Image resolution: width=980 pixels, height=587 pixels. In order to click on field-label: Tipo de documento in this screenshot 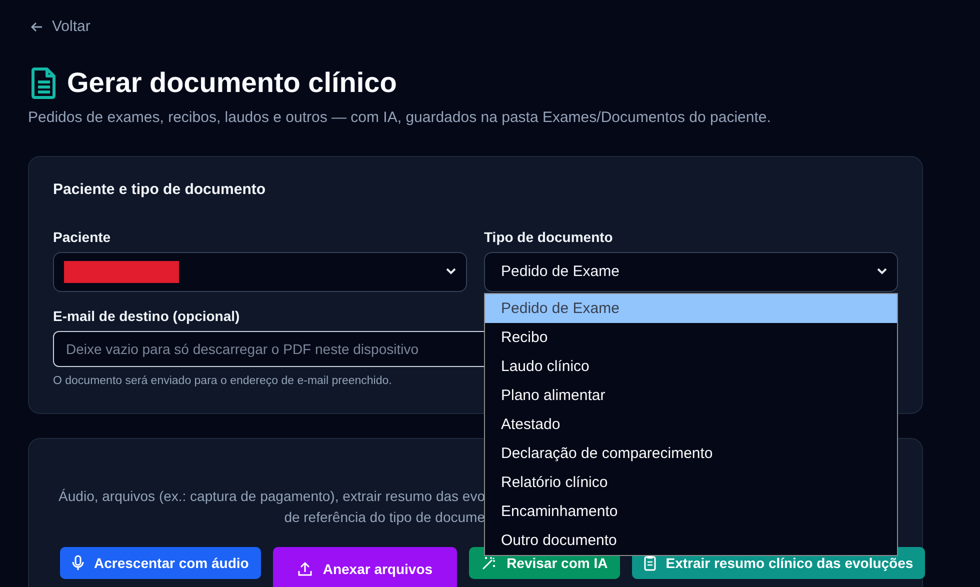, I will do `click(548, 236)`.